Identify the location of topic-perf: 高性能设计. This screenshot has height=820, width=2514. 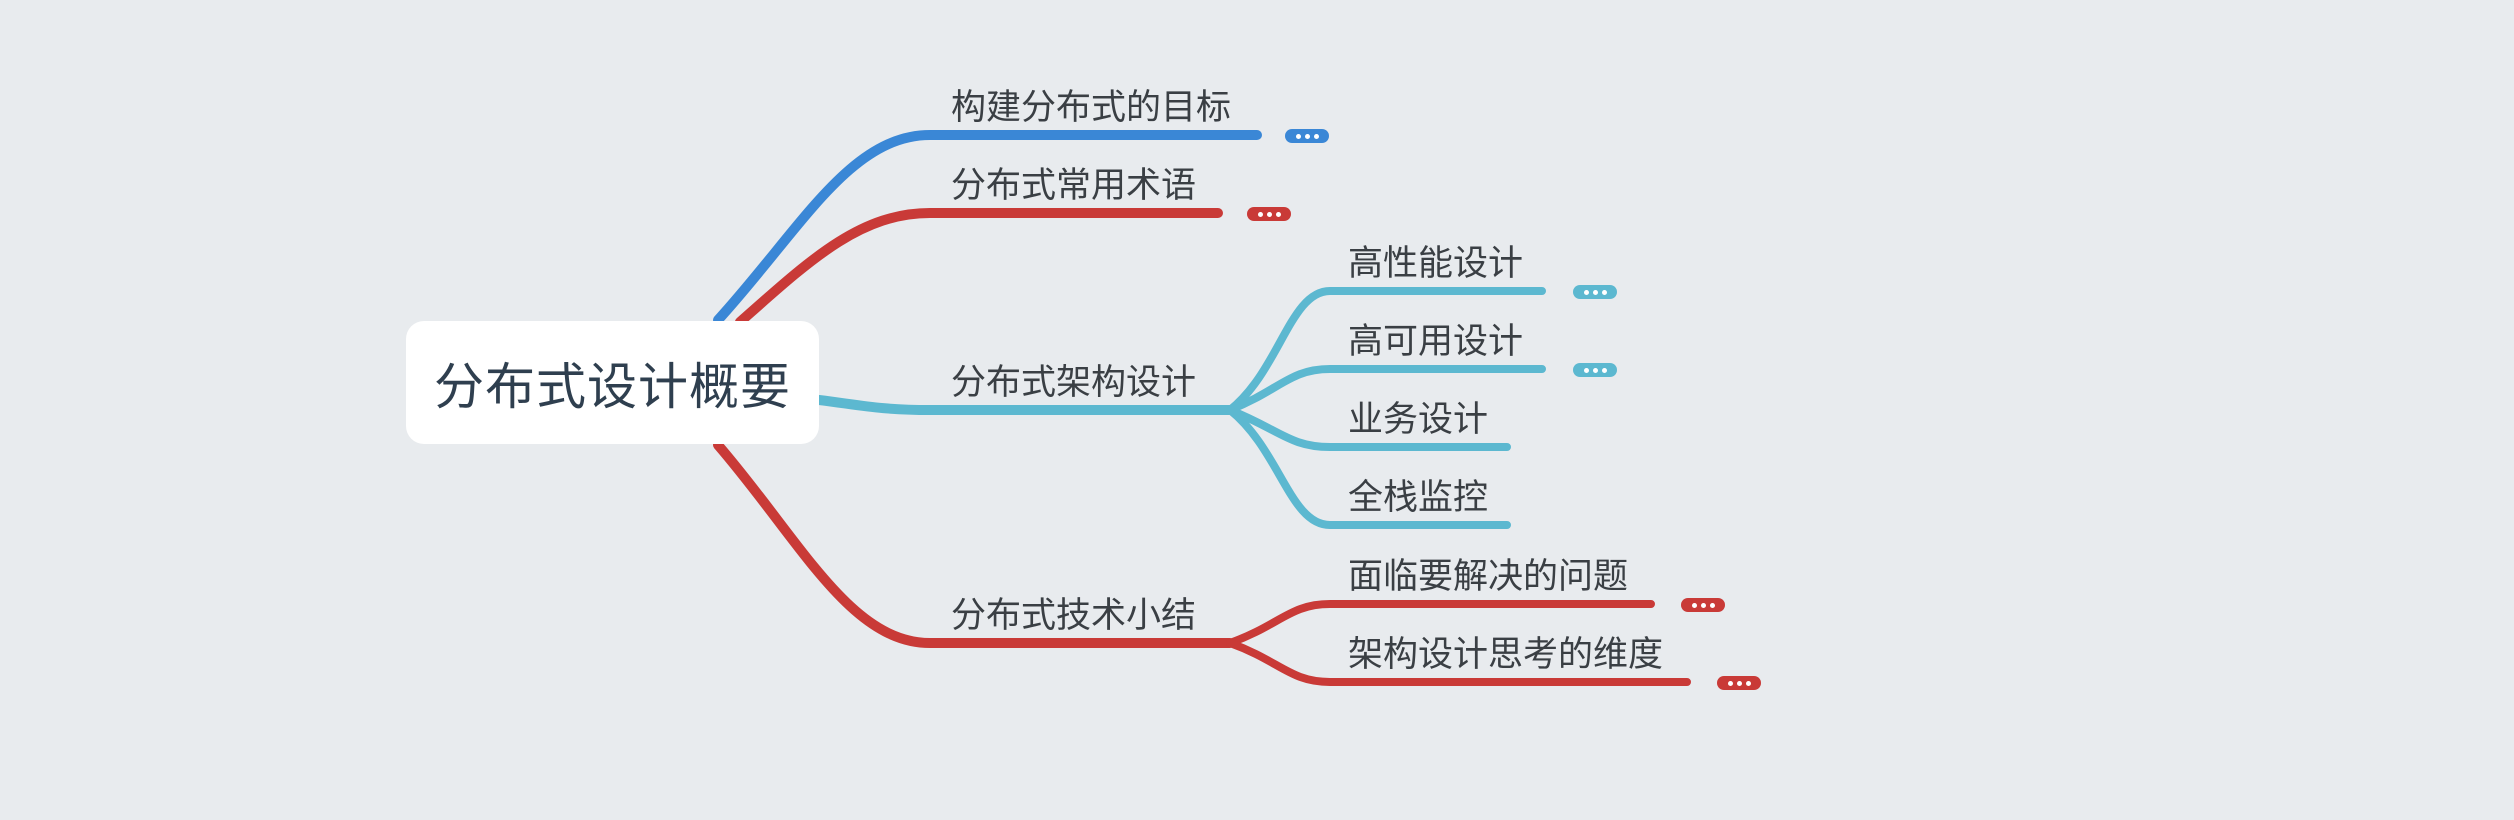
(1435, 264).